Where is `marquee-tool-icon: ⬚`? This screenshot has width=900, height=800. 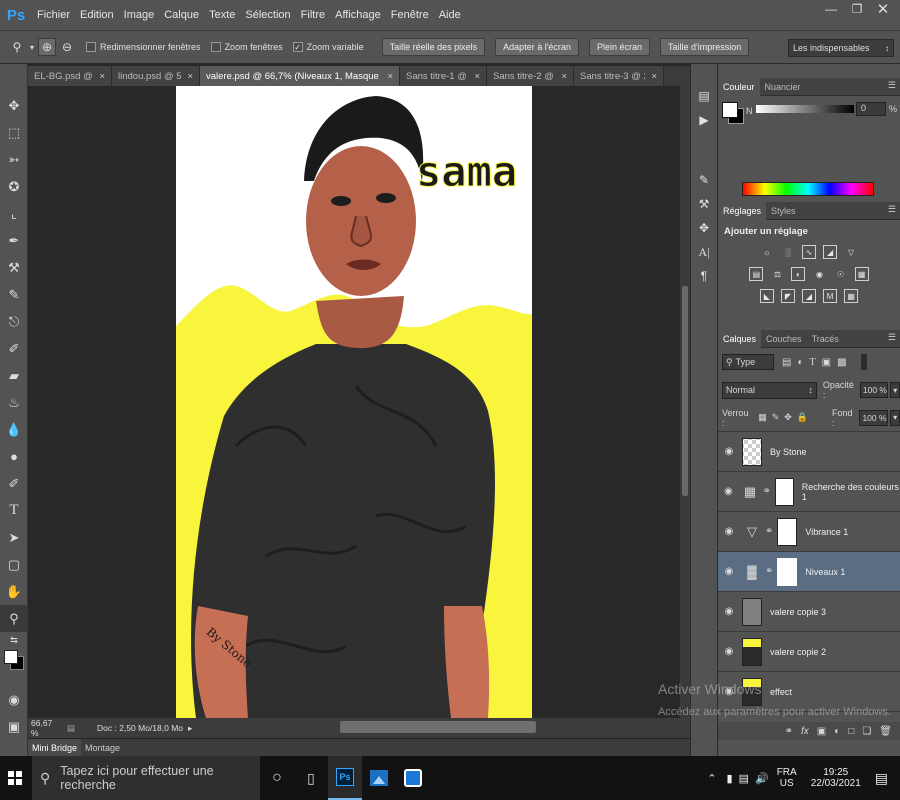 marquee-tool-icon: ⬚ is located at coordinates (14, 132).